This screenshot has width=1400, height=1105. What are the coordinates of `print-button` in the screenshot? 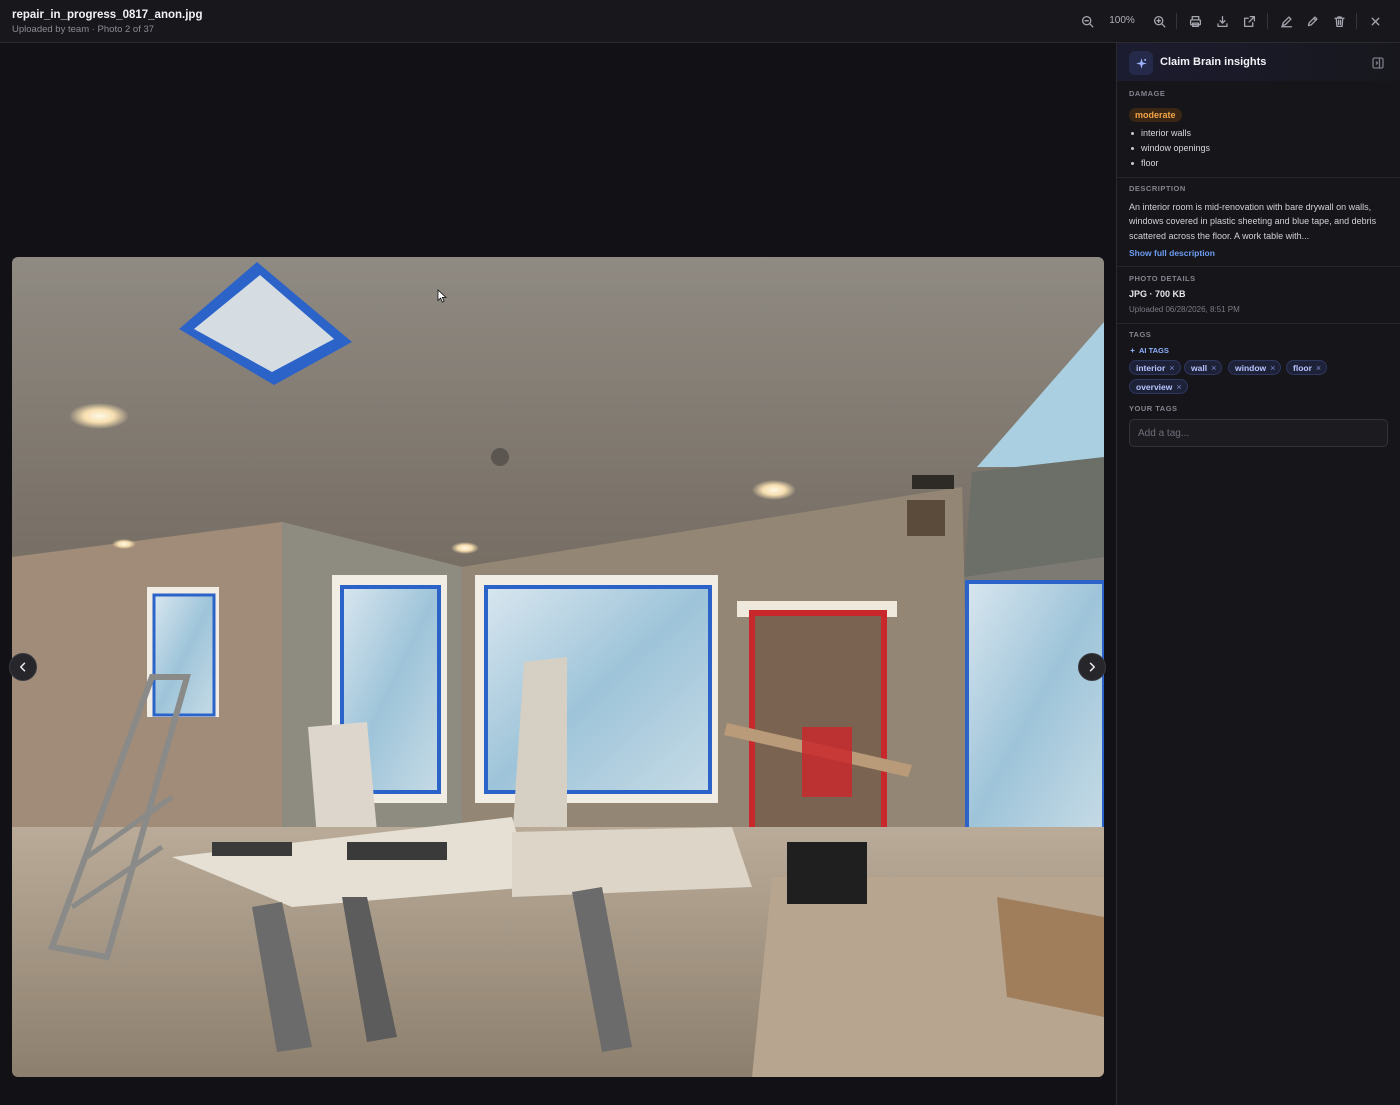 It's located at (1195, 21).